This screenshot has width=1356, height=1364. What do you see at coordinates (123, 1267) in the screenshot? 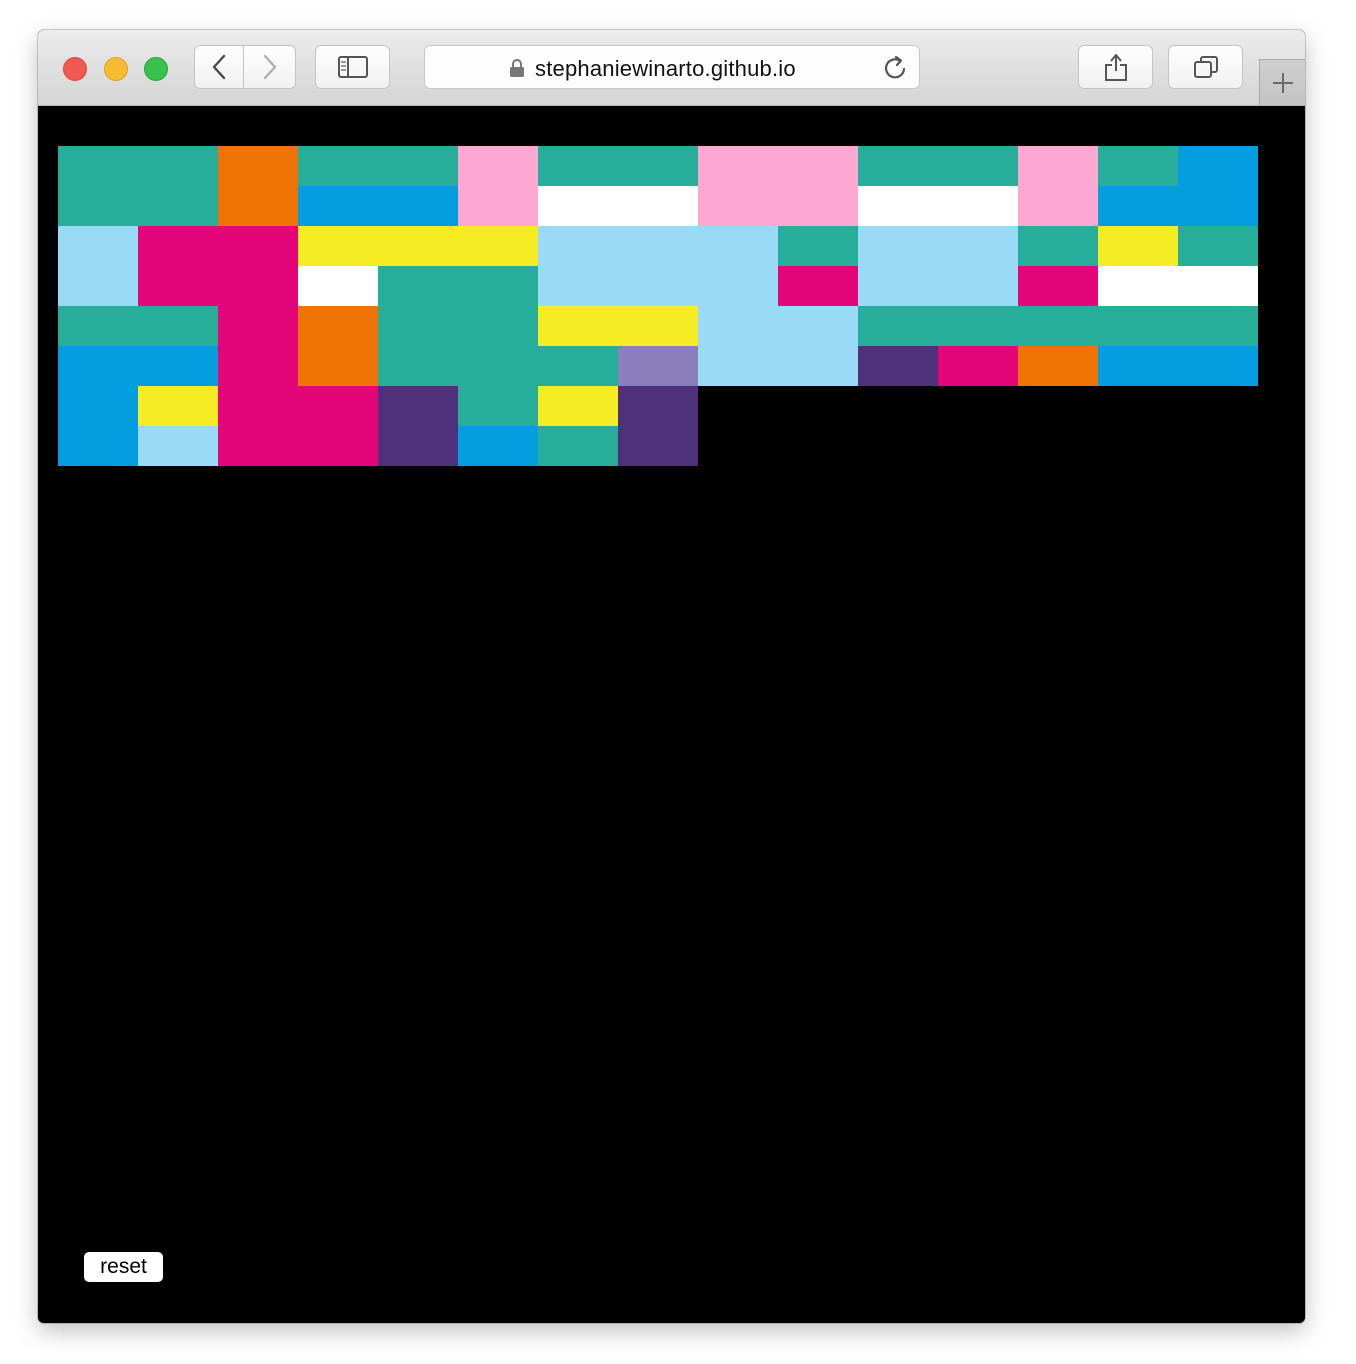
I see `reset-button: reset` at bounding box center [123, 1267].